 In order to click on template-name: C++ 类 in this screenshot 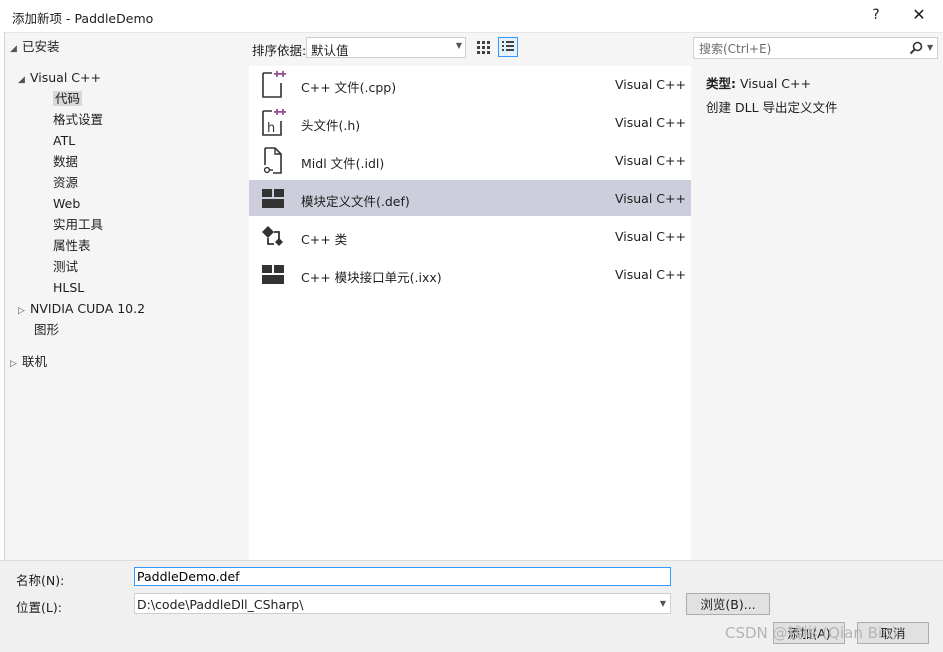, I will do `click(324, 239)`.